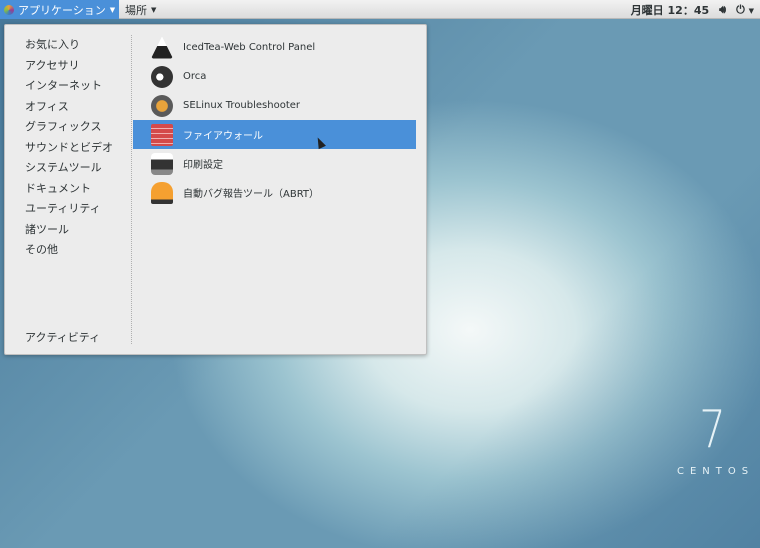 The width and height of the screenshot is (760, 548). Describe the element at coordinates (722, 10) in the screenshot. I see `volume-icon: 🔊︎` at that location.